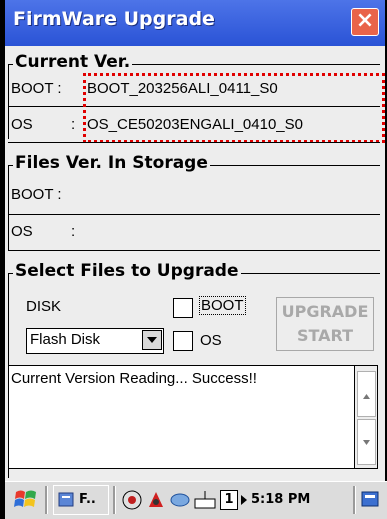 This screenshot has height=519, width=387. What do you see at coordinates (132, 500) in the screenshot?
I see `network-icon` at bounding box center [132, 500].